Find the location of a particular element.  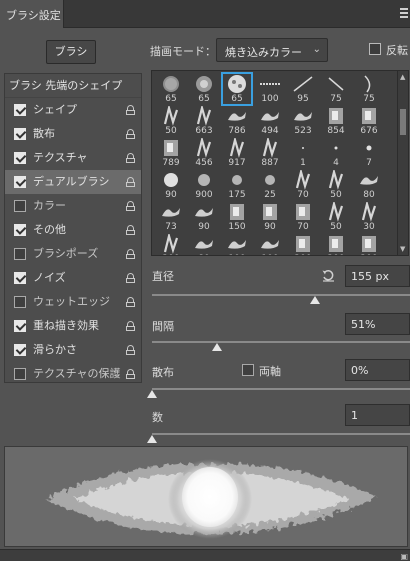

brush-tip-tile: 30 is located at coordinates (369, 216).